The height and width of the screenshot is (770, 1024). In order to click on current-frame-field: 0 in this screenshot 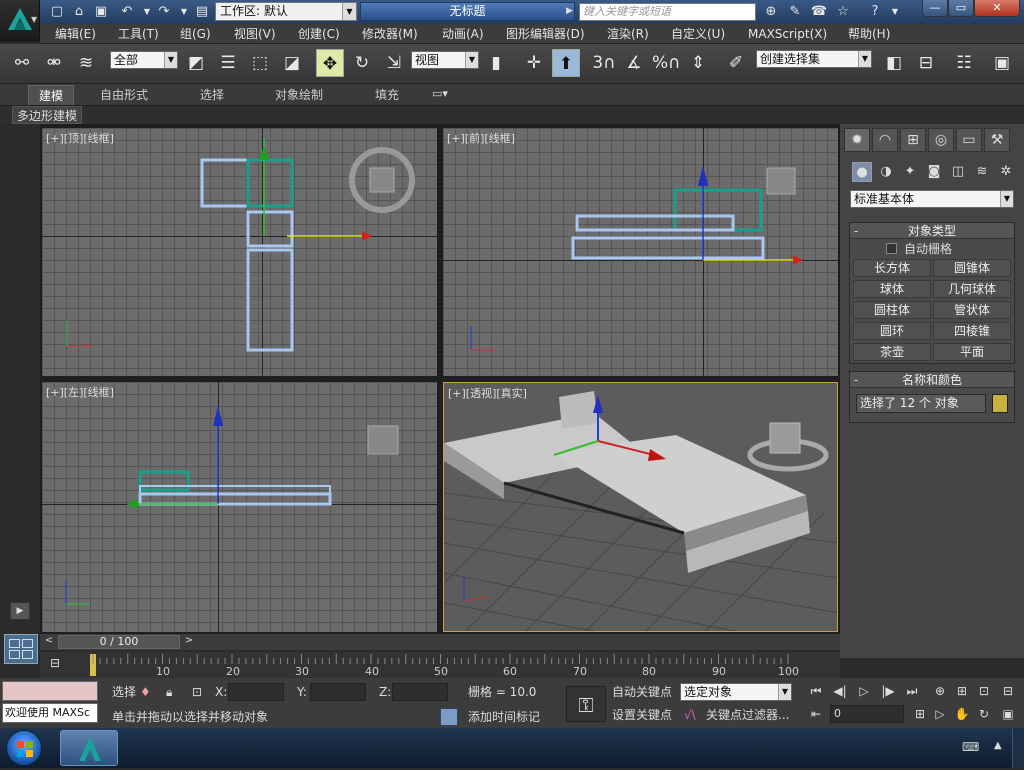, I will do `click(867, 714)`.